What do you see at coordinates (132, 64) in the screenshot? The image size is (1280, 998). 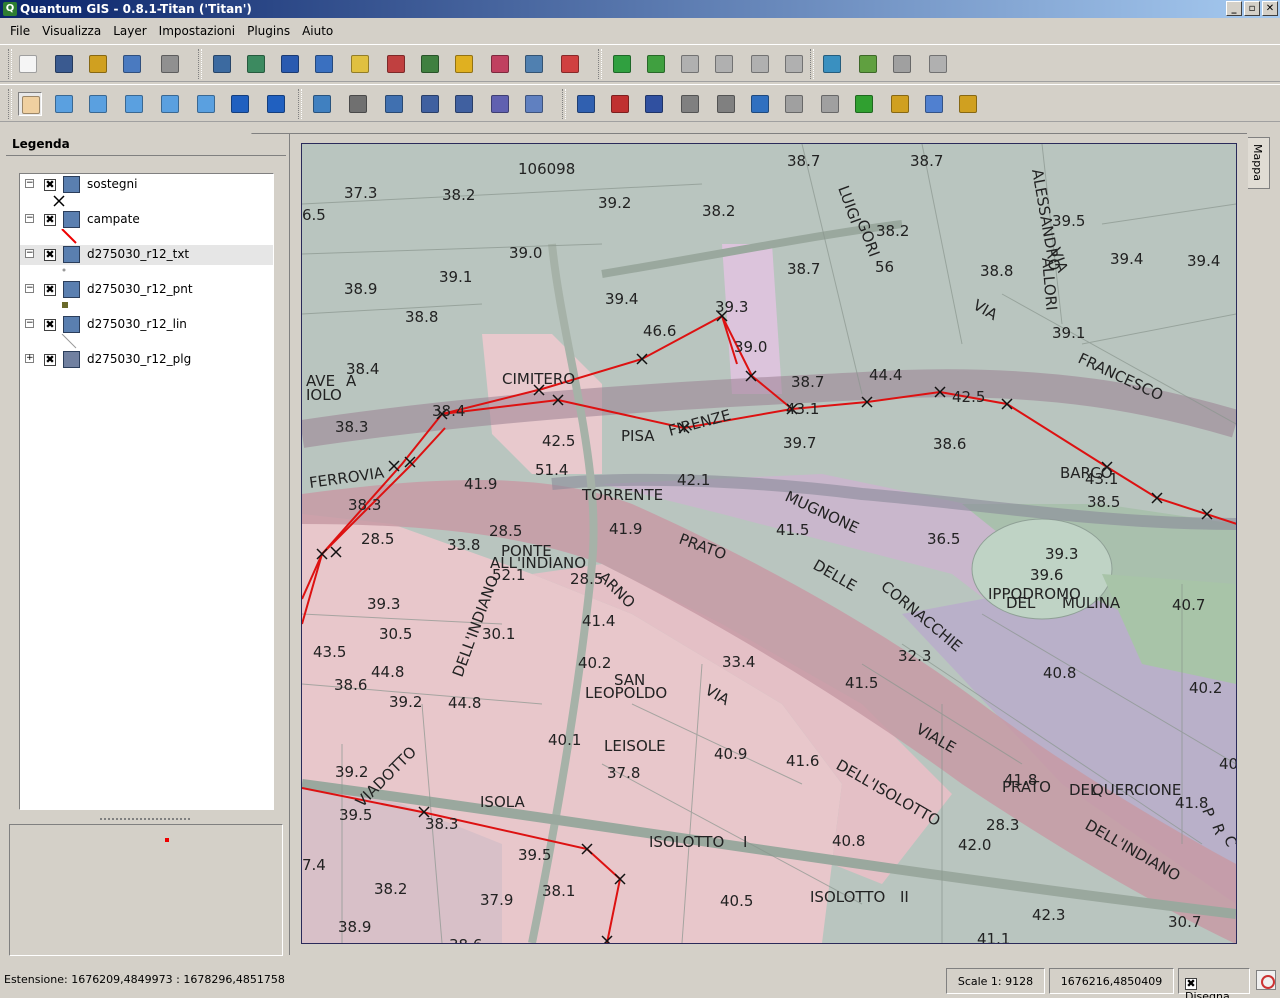 I see `open-button` at bounding box center [132, 64].